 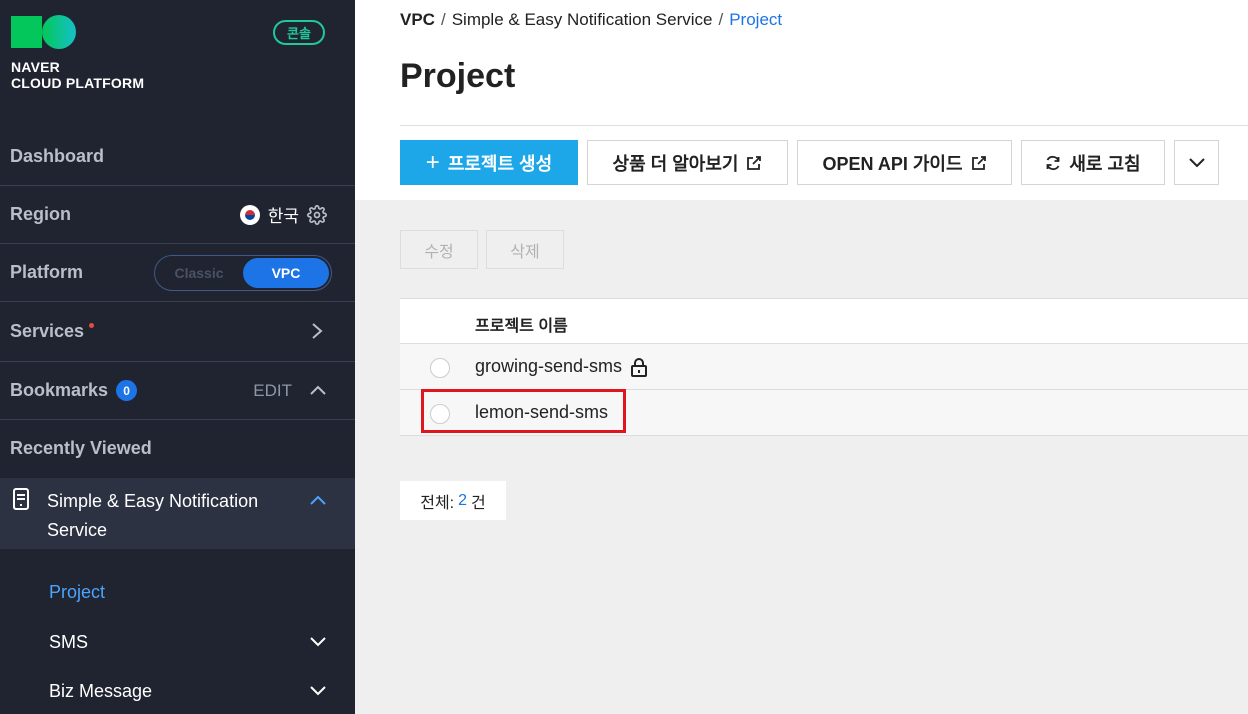 I want to click on total-number: 2, so click(x=463, y=500).